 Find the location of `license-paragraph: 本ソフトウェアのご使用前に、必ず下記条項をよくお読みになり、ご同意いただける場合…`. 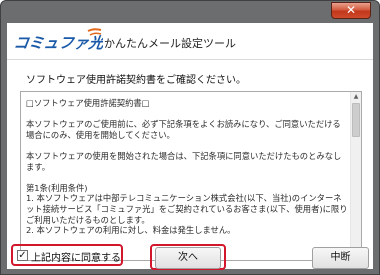

license-paragraph: 本ソフトウェアのご使用前に、必ず下記条項をよくお読みになり、ご同意いただける場合… is located at coordinates (183, 129).